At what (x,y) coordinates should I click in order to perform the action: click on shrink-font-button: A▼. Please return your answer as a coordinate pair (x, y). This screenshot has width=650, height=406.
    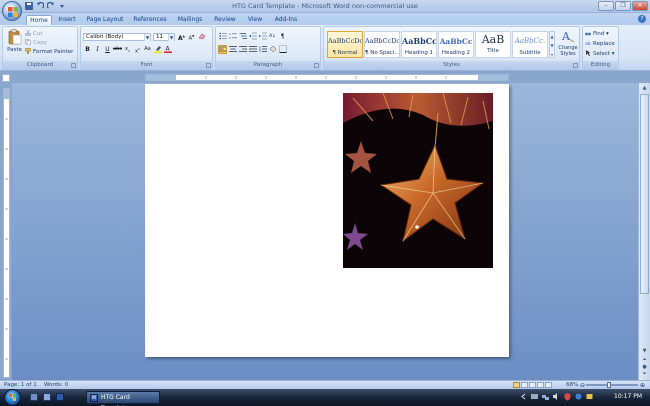
    Looking at the image, I should click on (191, 37).